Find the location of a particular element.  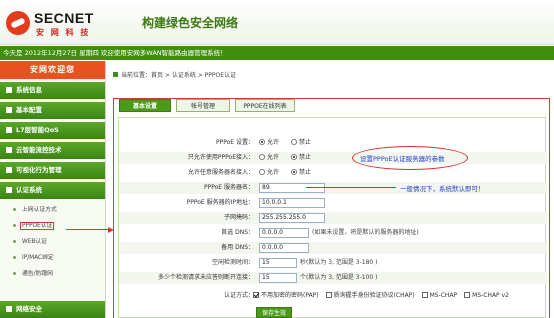

backup-dns-input: 0.0.0.0 is located at coordinates (284, 247).